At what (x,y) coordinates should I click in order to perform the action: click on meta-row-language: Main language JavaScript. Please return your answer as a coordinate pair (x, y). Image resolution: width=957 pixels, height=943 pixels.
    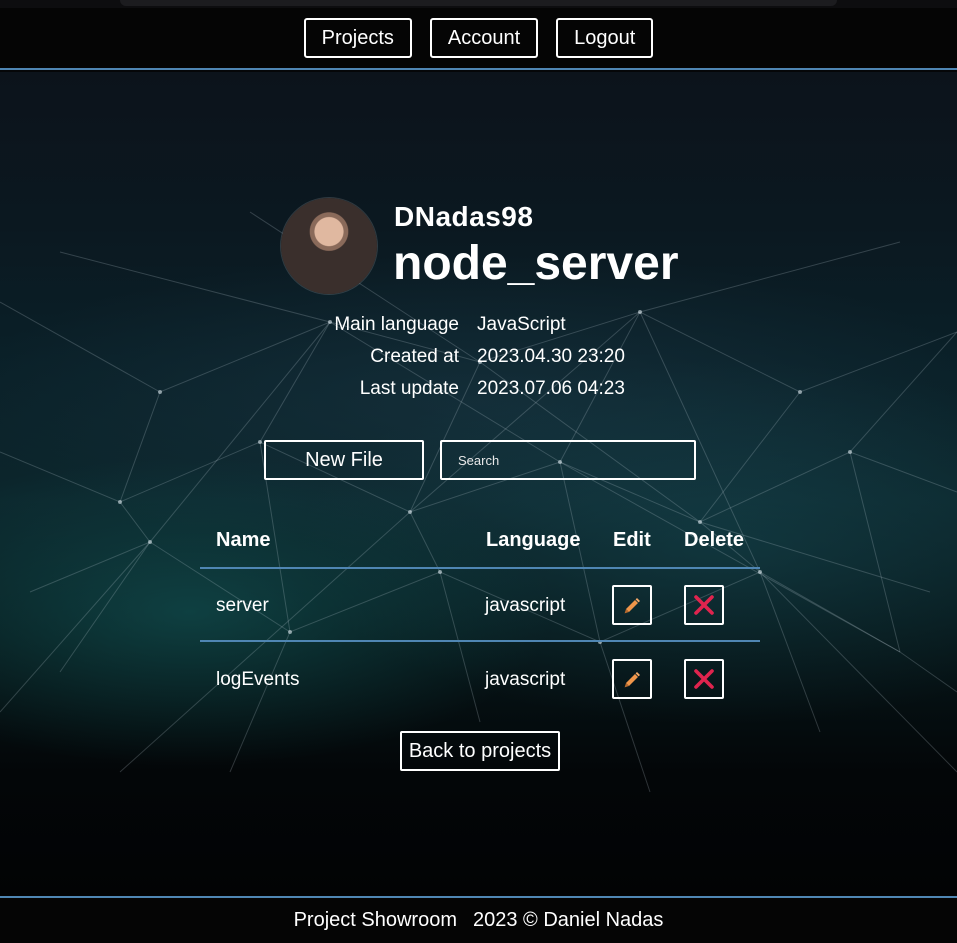
    Looking at the image, I should click on (478, 329).